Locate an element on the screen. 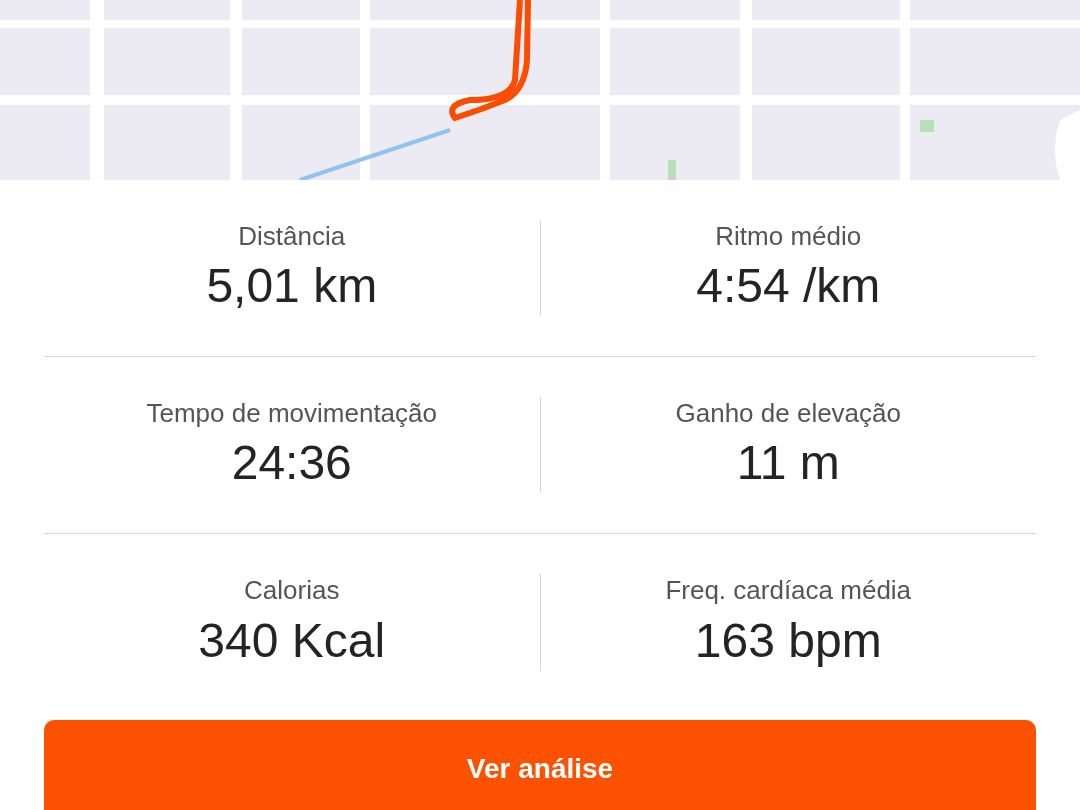  stat-label: Freq. cardíaca média is located at coordinates (788, 590).